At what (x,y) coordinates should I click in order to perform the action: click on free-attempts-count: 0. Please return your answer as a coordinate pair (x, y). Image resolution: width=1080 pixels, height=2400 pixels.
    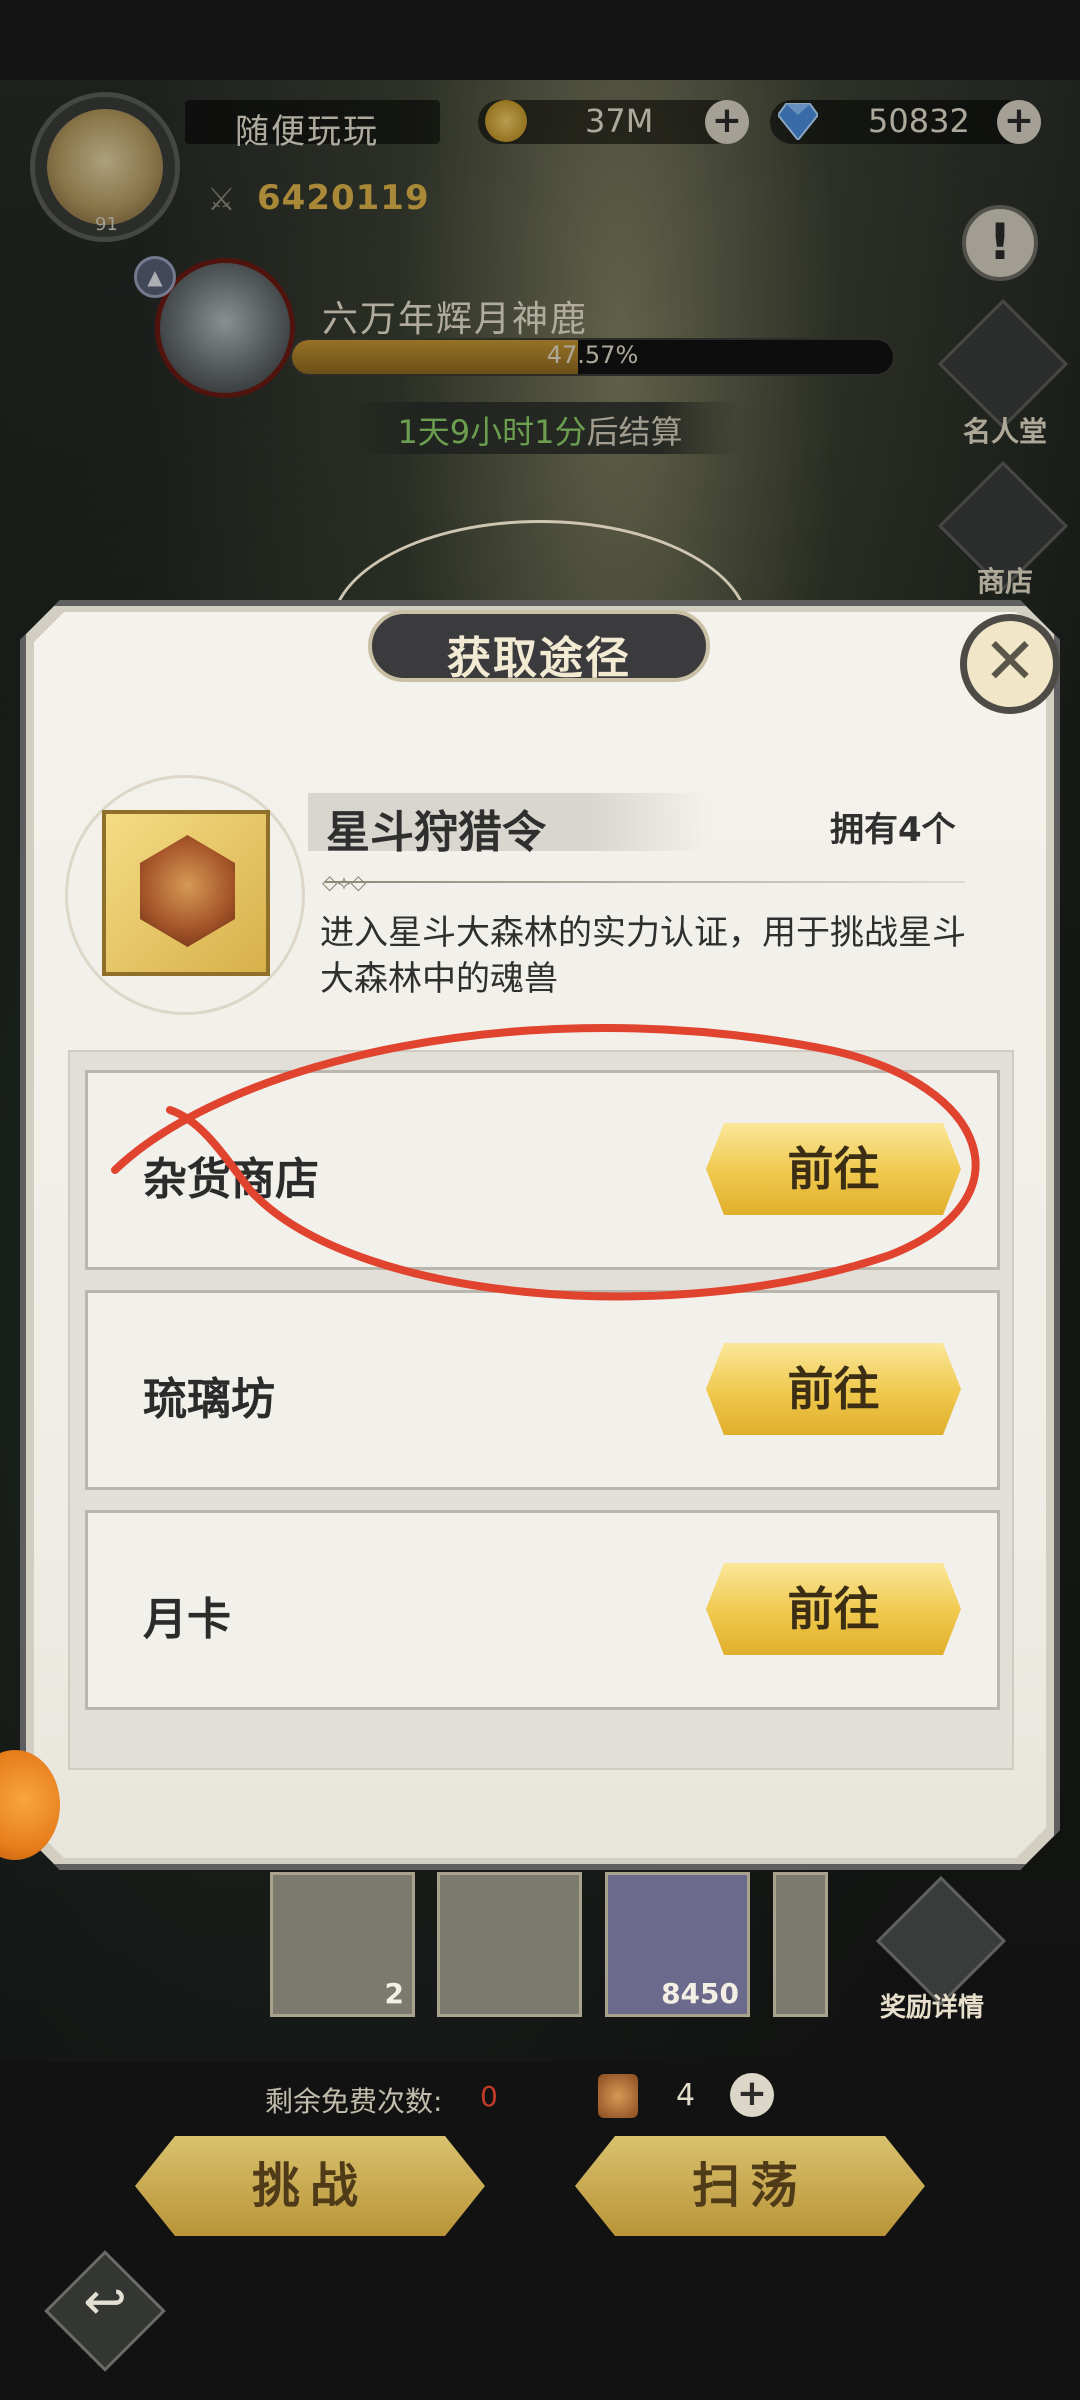
    Looking at the image, I should click on (489, 2096).